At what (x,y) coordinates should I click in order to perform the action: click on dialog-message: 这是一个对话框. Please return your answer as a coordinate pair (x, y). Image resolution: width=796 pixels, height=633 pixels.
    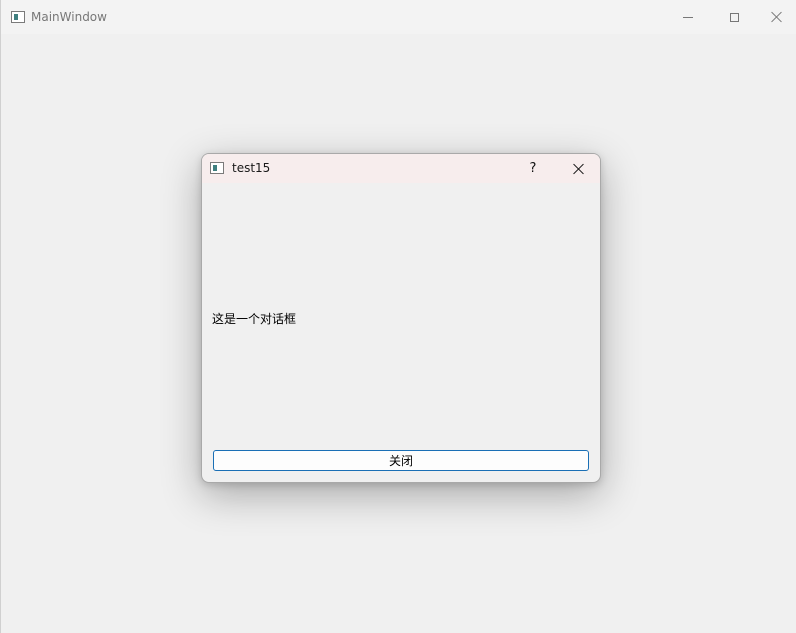
    Looking at the image, I should click on (254, 319).